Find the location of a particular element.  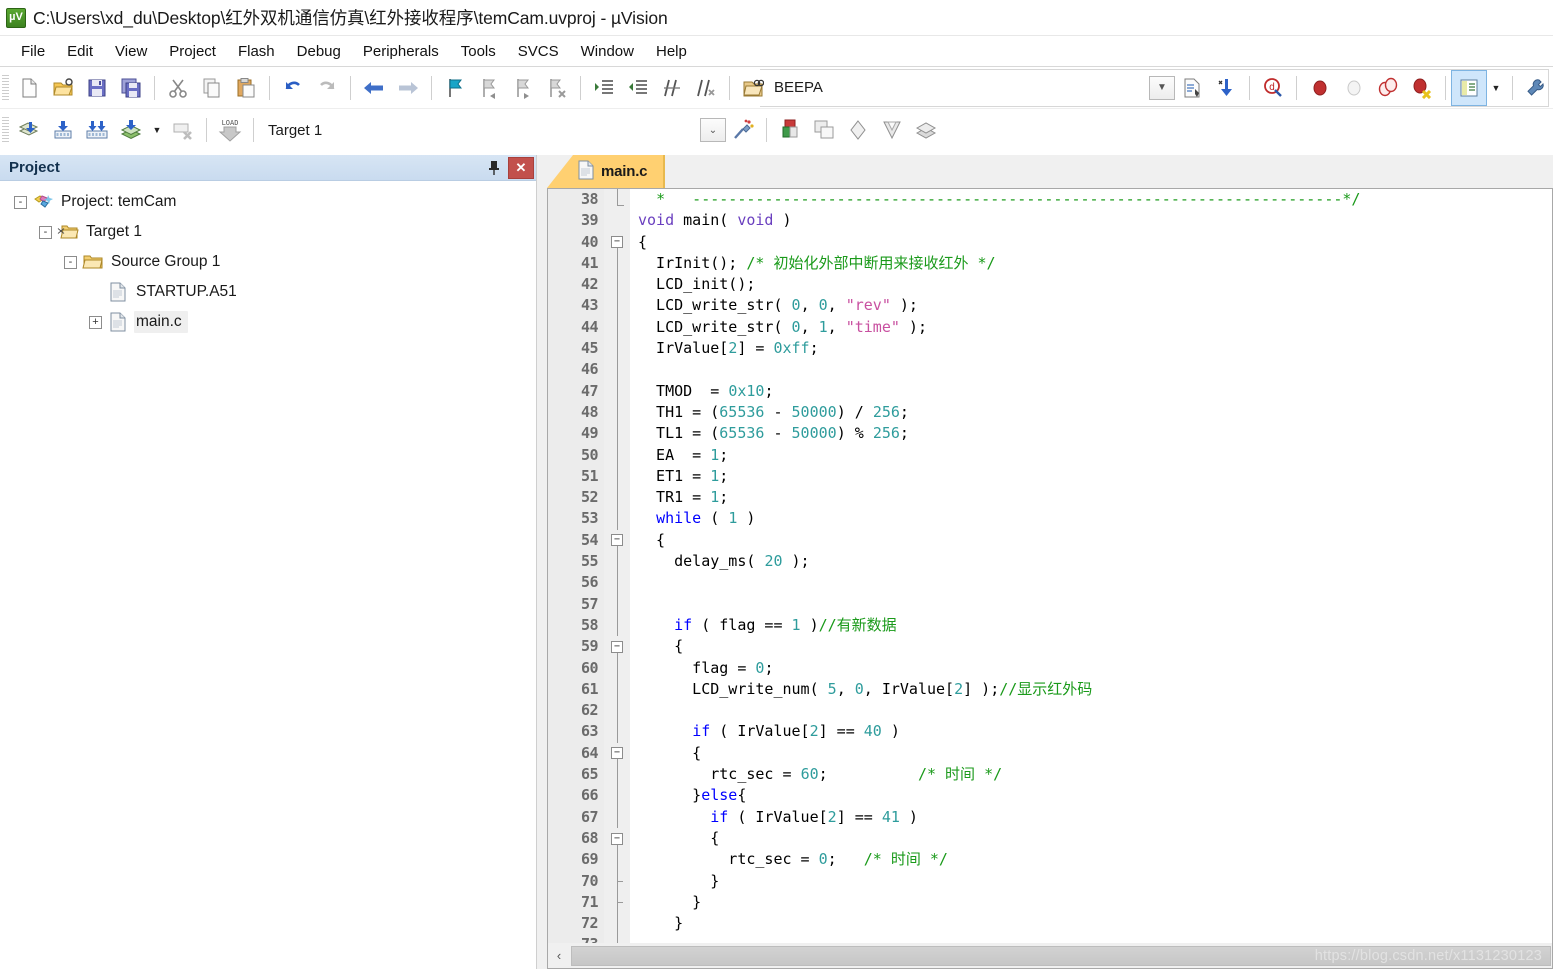

code-line: }else{ is located at coordinates (1095, 795).